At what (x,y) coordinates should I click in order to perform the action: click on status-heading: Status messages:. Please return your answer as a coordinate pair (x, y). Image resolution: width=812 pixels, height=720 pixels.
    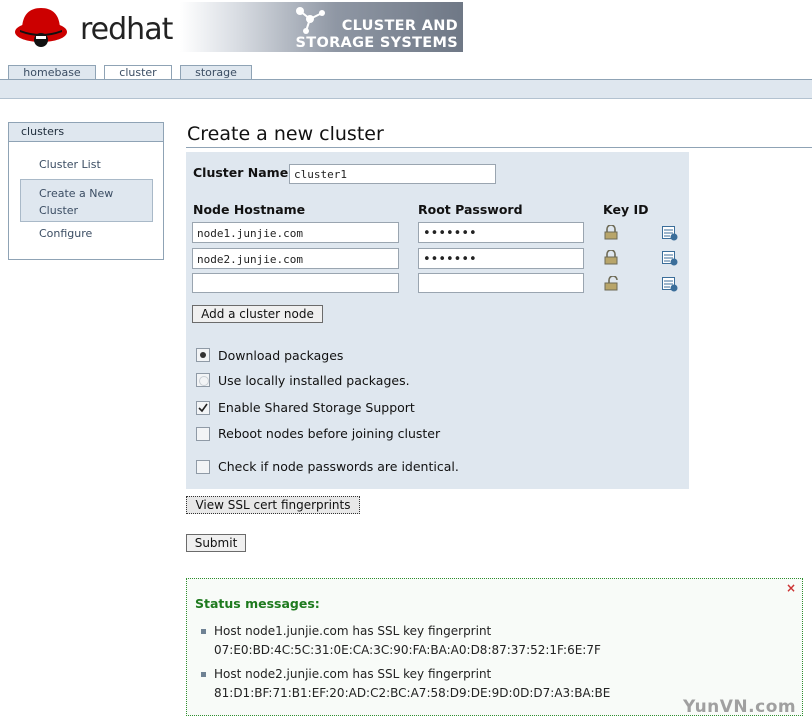
    Looking at the image, I should click on (257, 603).